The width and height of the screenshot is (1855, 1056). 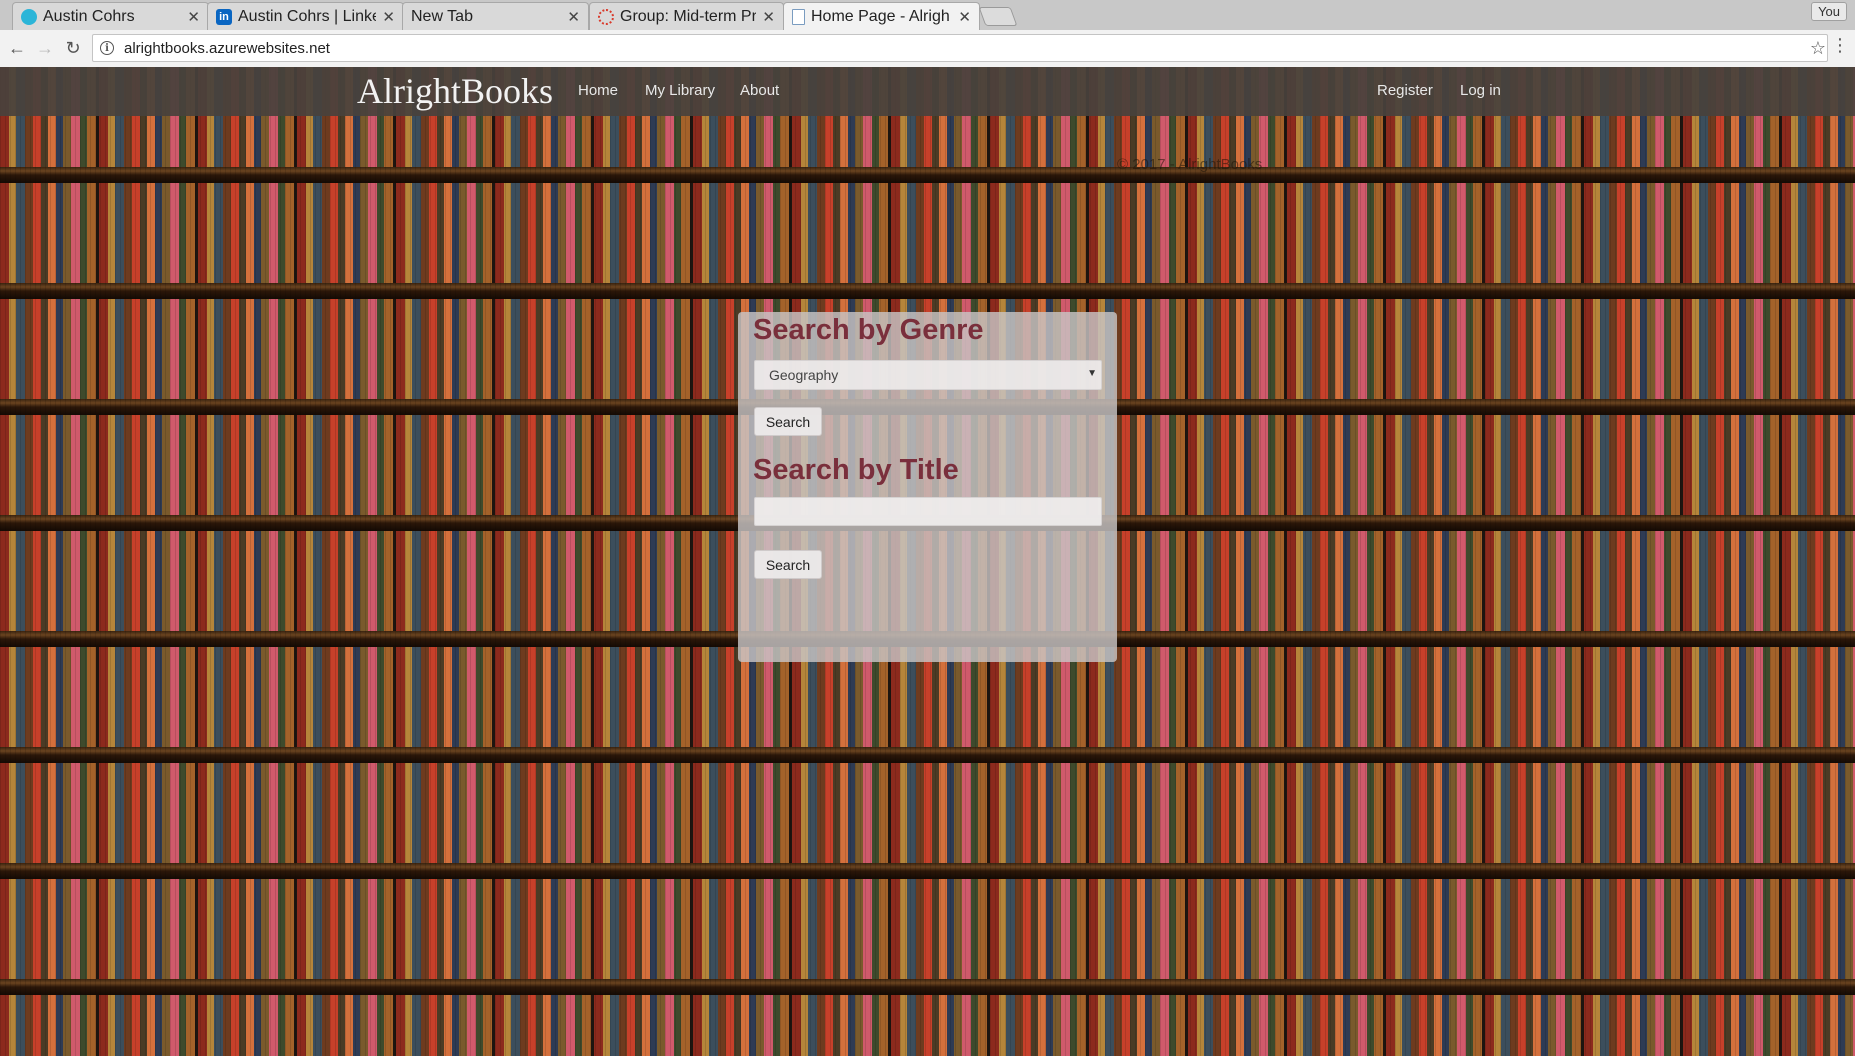 What do you see at coordinates (928, 375) in the screenshot?
I see `genre-select: Geography ▼` at bounding box center [928, 375].